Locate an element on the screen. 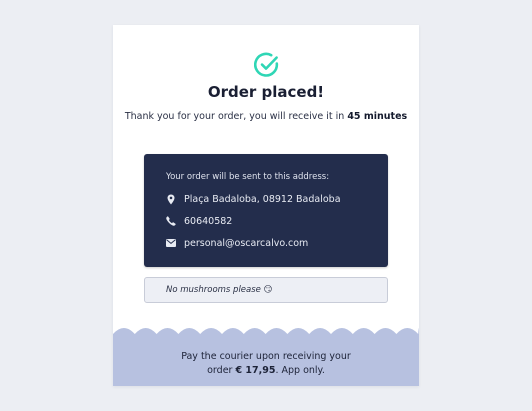 This screenshot has height=411, width=532. address-text: Plaça Badaloba, 08912 Badaloba is located at coordinates (262, 199).